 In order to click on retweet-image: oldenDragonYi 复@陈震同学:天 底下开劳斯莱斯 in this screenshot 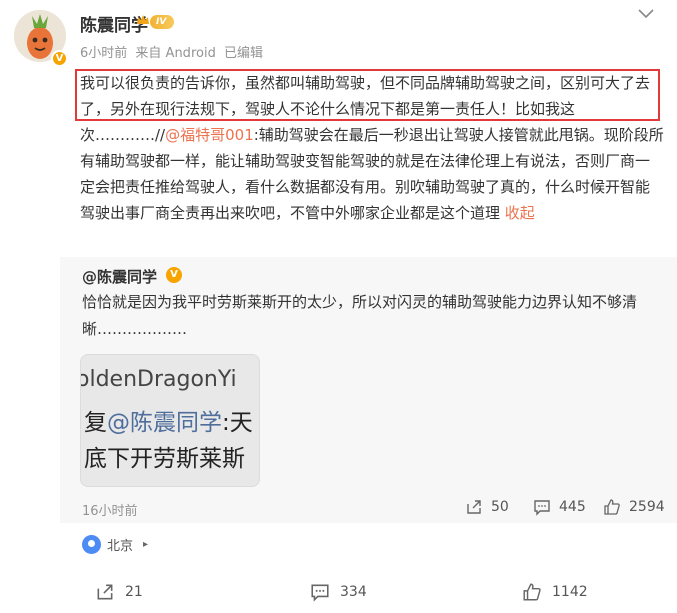, I will do `click(170, 420)`.